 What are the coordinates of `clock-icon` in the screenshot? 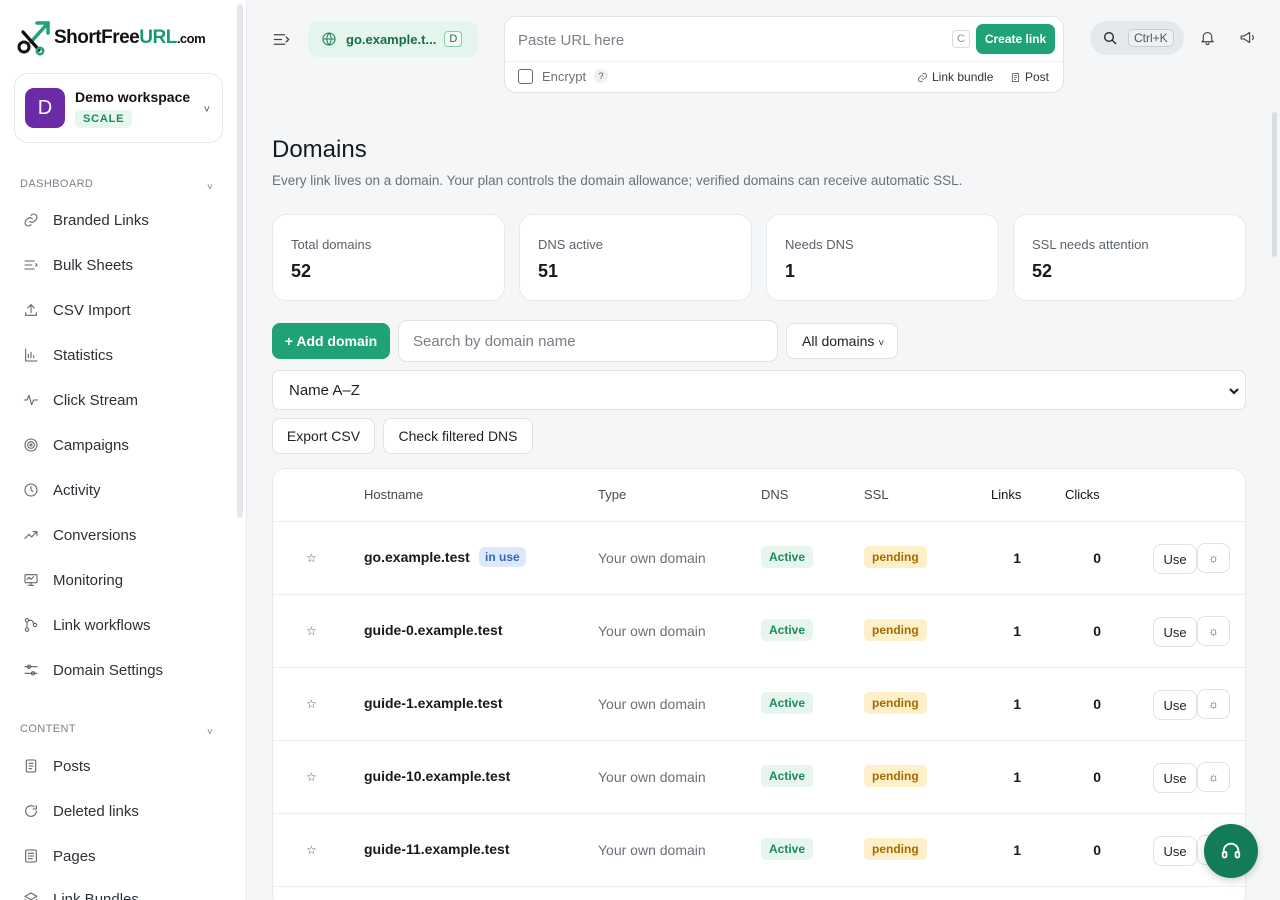 It's located at (31, 490).